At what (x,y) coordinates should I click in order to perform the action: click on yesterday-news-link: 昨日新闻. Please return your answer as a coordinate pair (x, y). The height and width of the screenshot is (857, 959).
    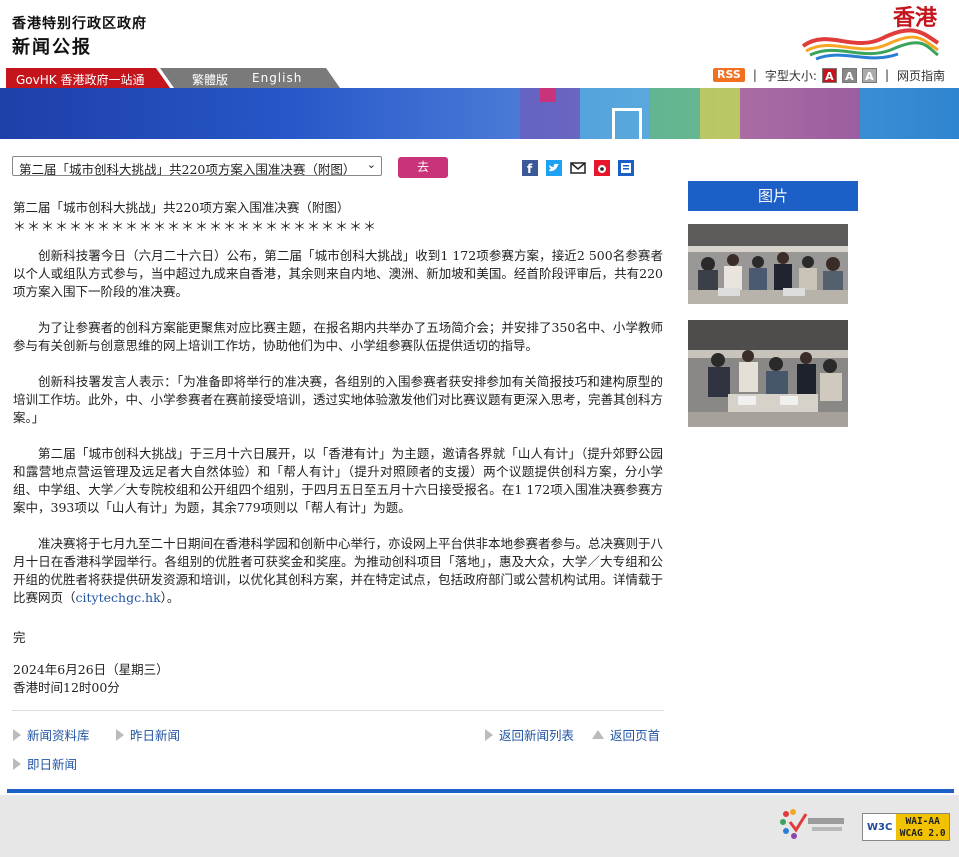
    Looking at the image, I should click on (148, 734).